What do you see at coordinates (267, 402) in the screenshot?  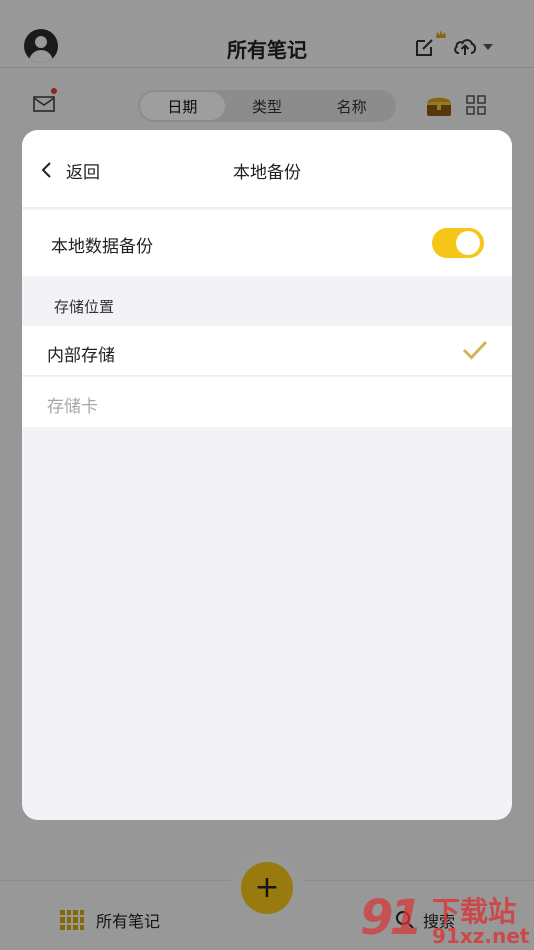 I see `option-sd-card: 存储卡` at bounding box center [267, 402].